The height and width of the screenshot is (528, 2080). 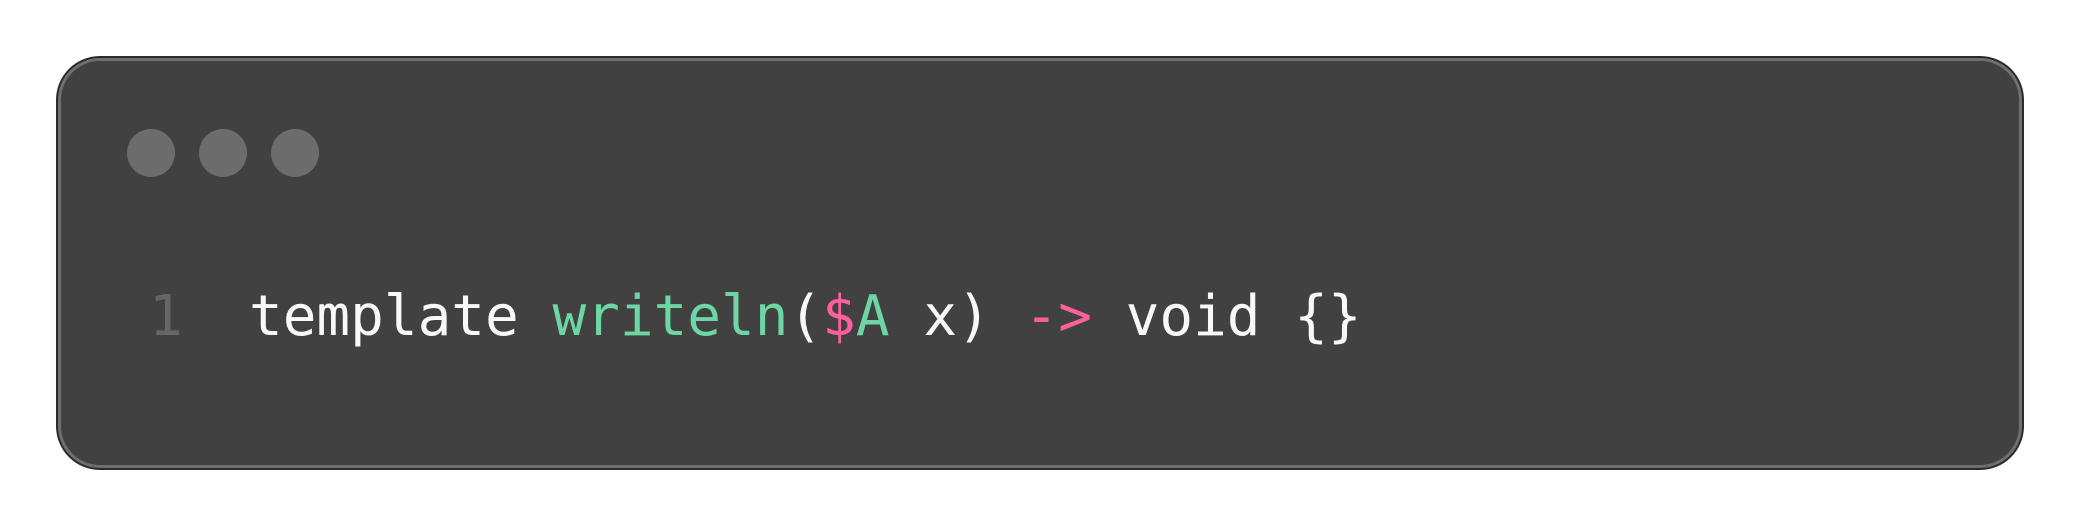 What do you see at coordinates (1328, 316) in the screenshot?
I see `body-braces: {}` at bounding box center [1328, 316].